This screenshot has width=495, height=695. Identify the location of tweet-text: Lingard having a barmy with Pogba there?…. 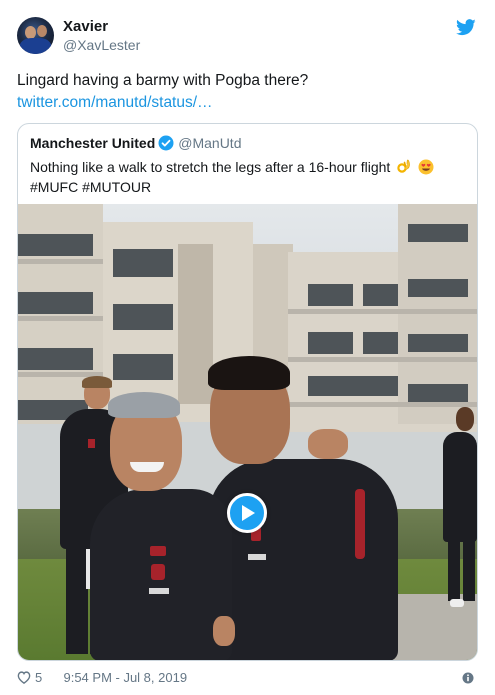
(247, 92).